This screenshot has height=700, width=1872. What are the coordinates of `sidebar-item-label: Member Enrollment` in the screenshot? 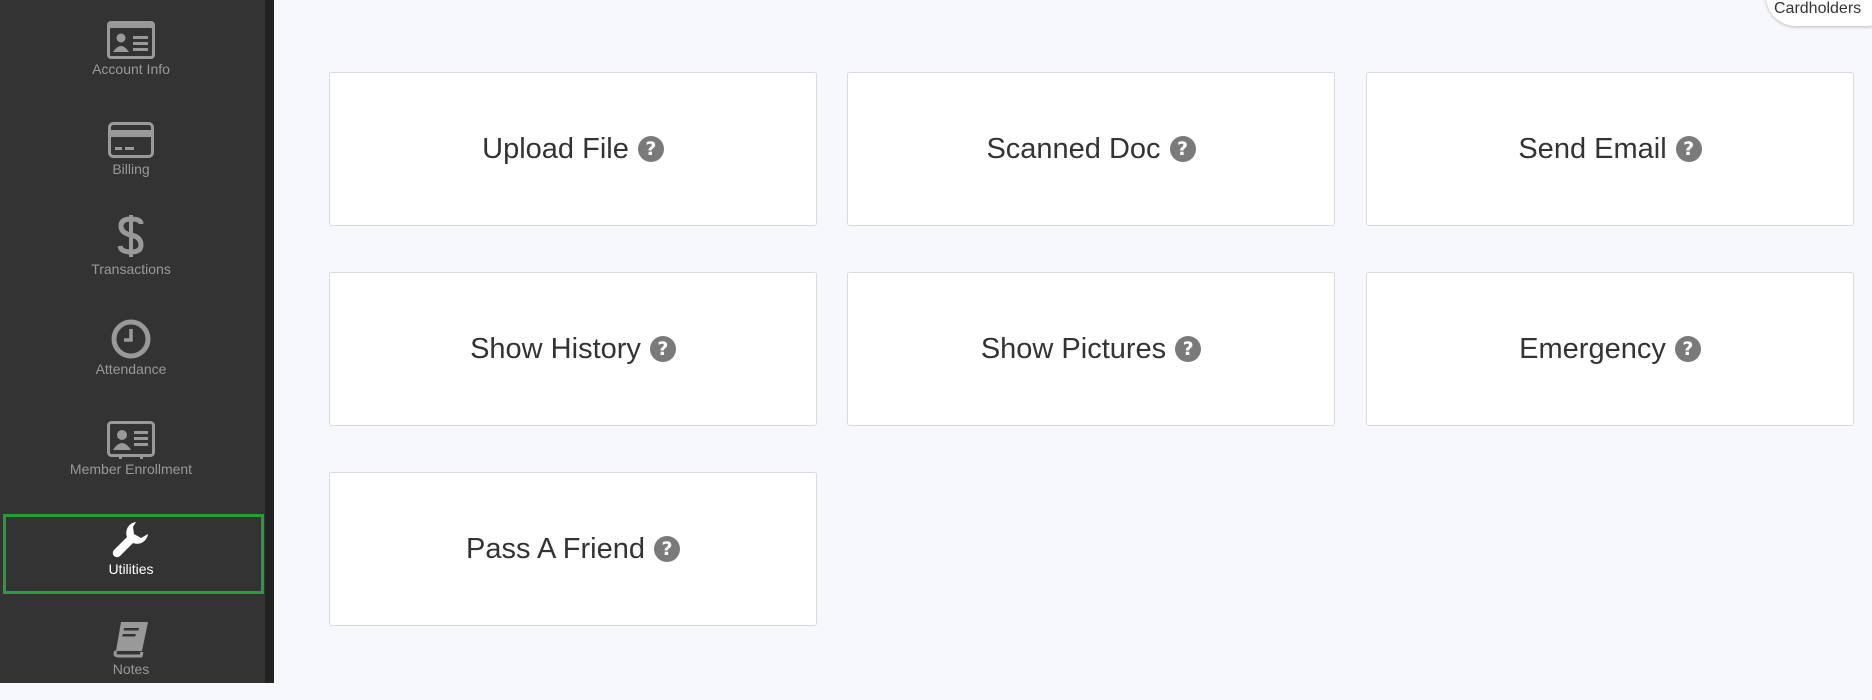 It's located at (131, 469).